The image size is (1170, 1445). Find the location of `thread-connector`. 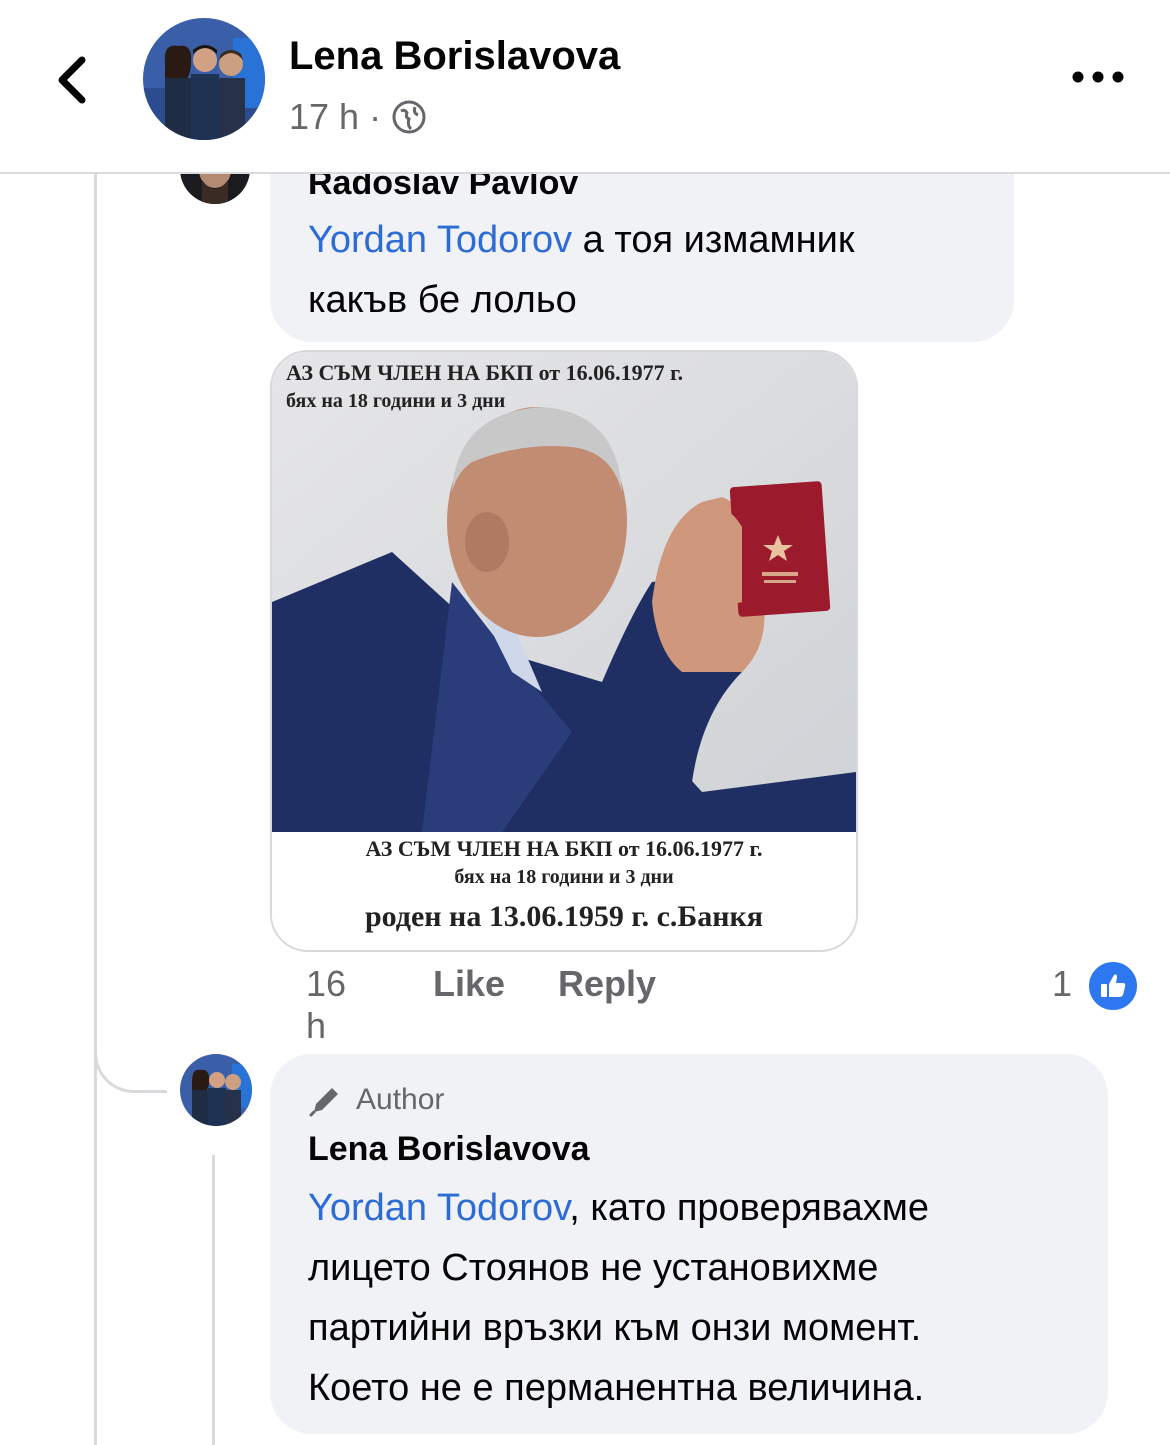

thread-connector is located at coordinates (130, 1051).